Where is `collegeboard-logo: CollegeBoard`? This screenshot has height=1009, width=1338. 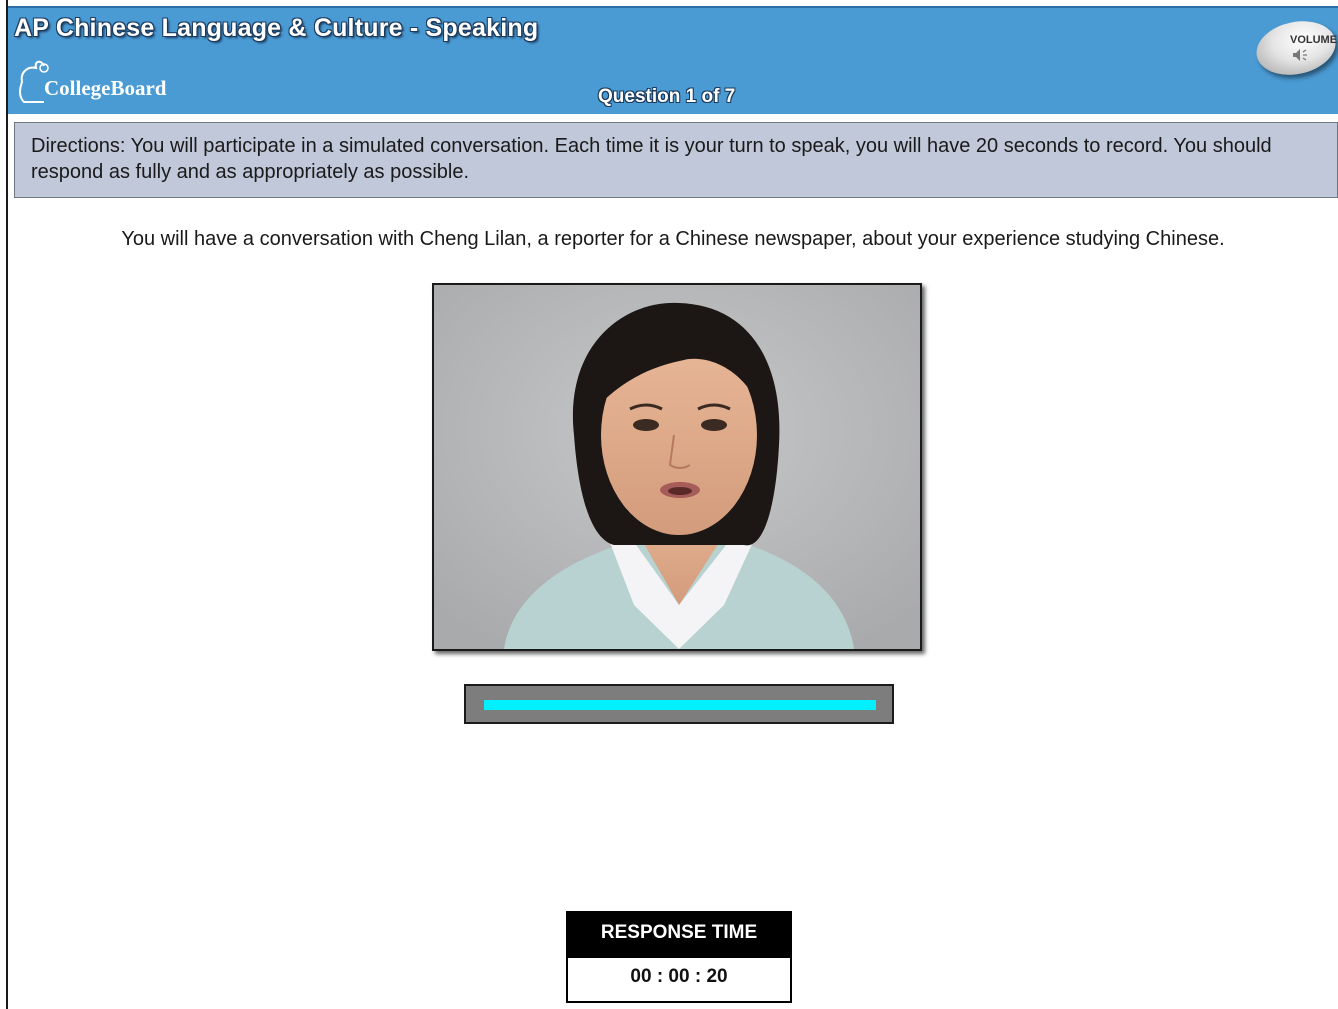
collegeboard-logo: CollegeBoard is located at coordinates (104, 84).